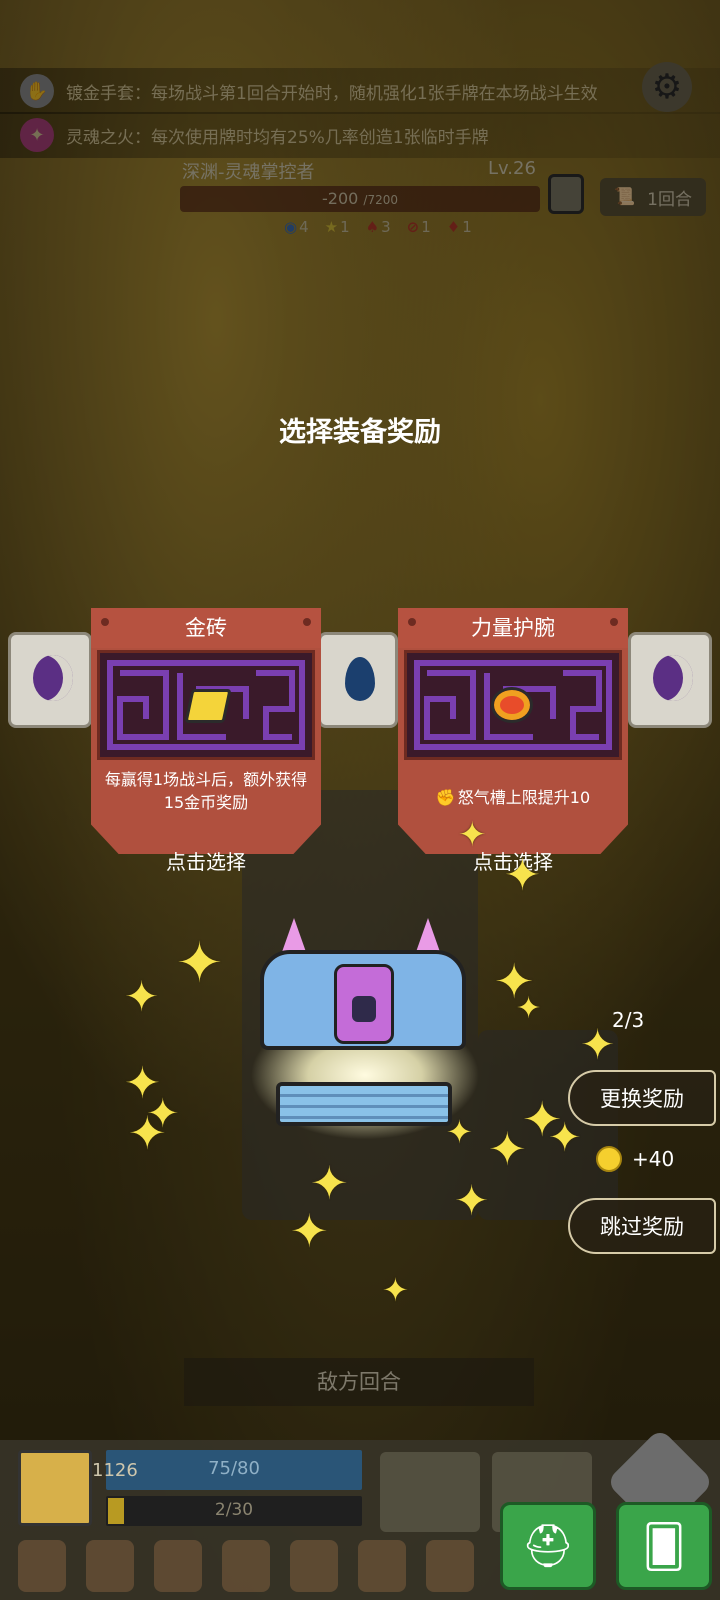 This screenshot has height=1600, width=720. Describe the element at coordinates (55, 1488) in the screenshot. I see `player-avatar` at that location.